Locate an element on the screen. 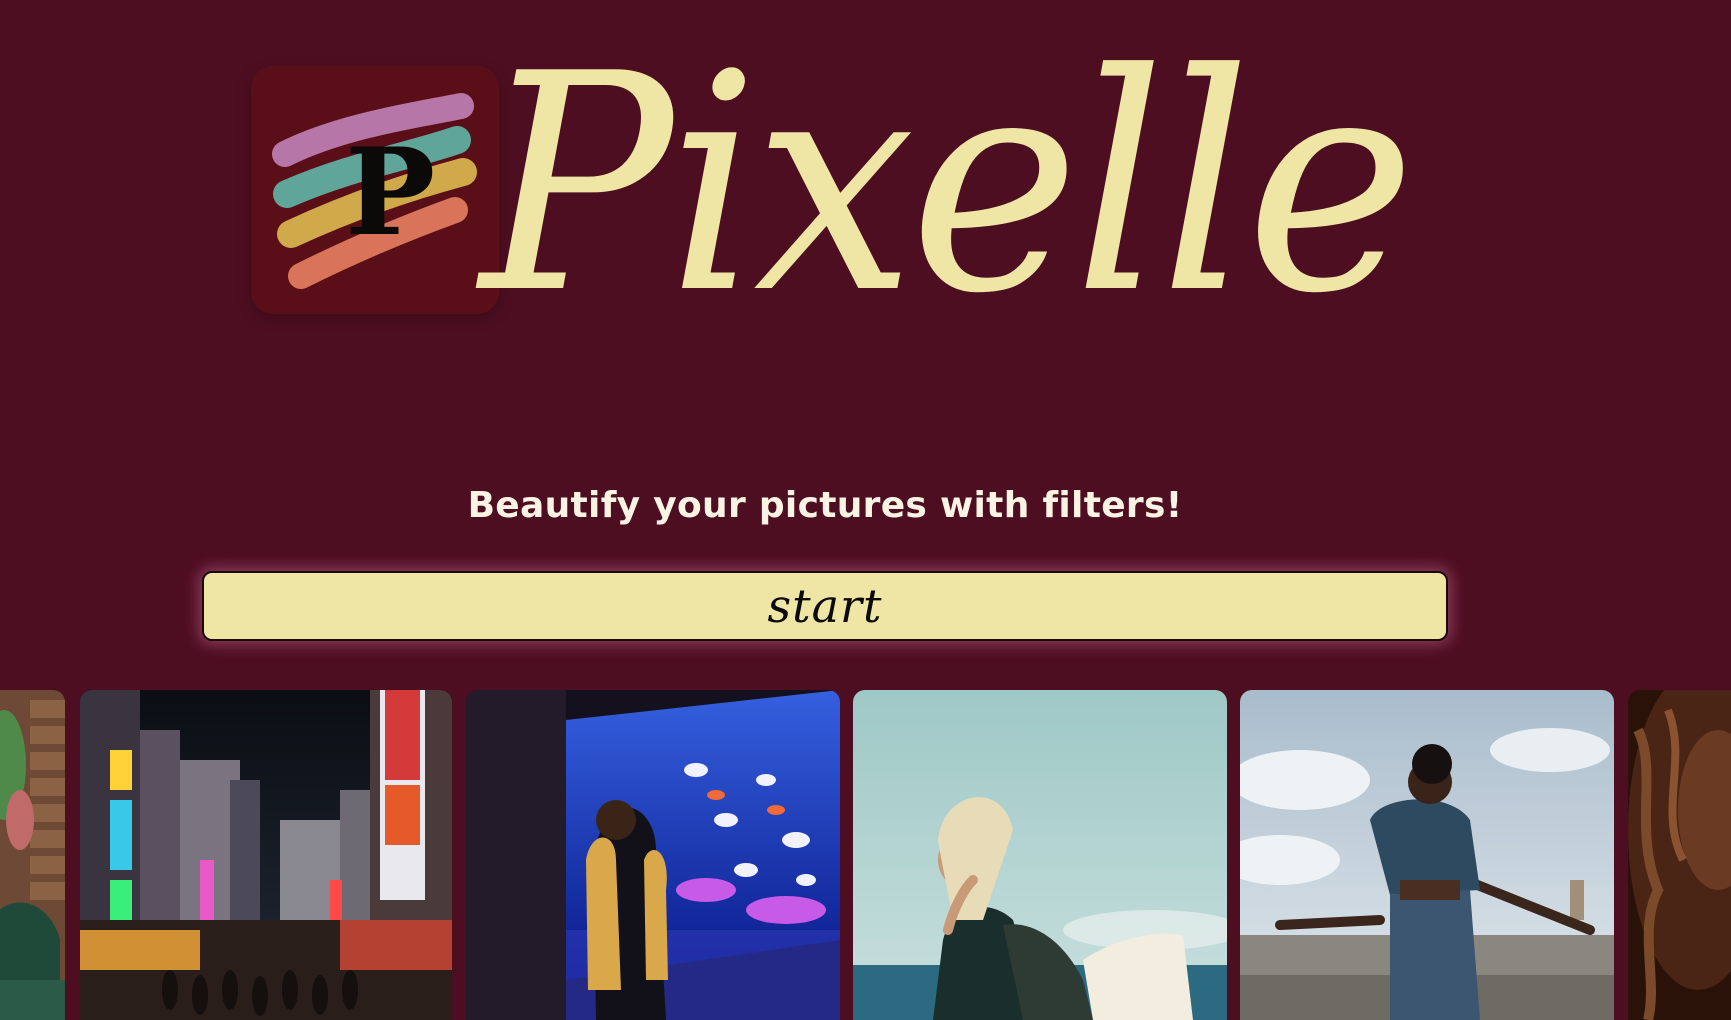  logo-letter: P is located at coordinates (390, 192).